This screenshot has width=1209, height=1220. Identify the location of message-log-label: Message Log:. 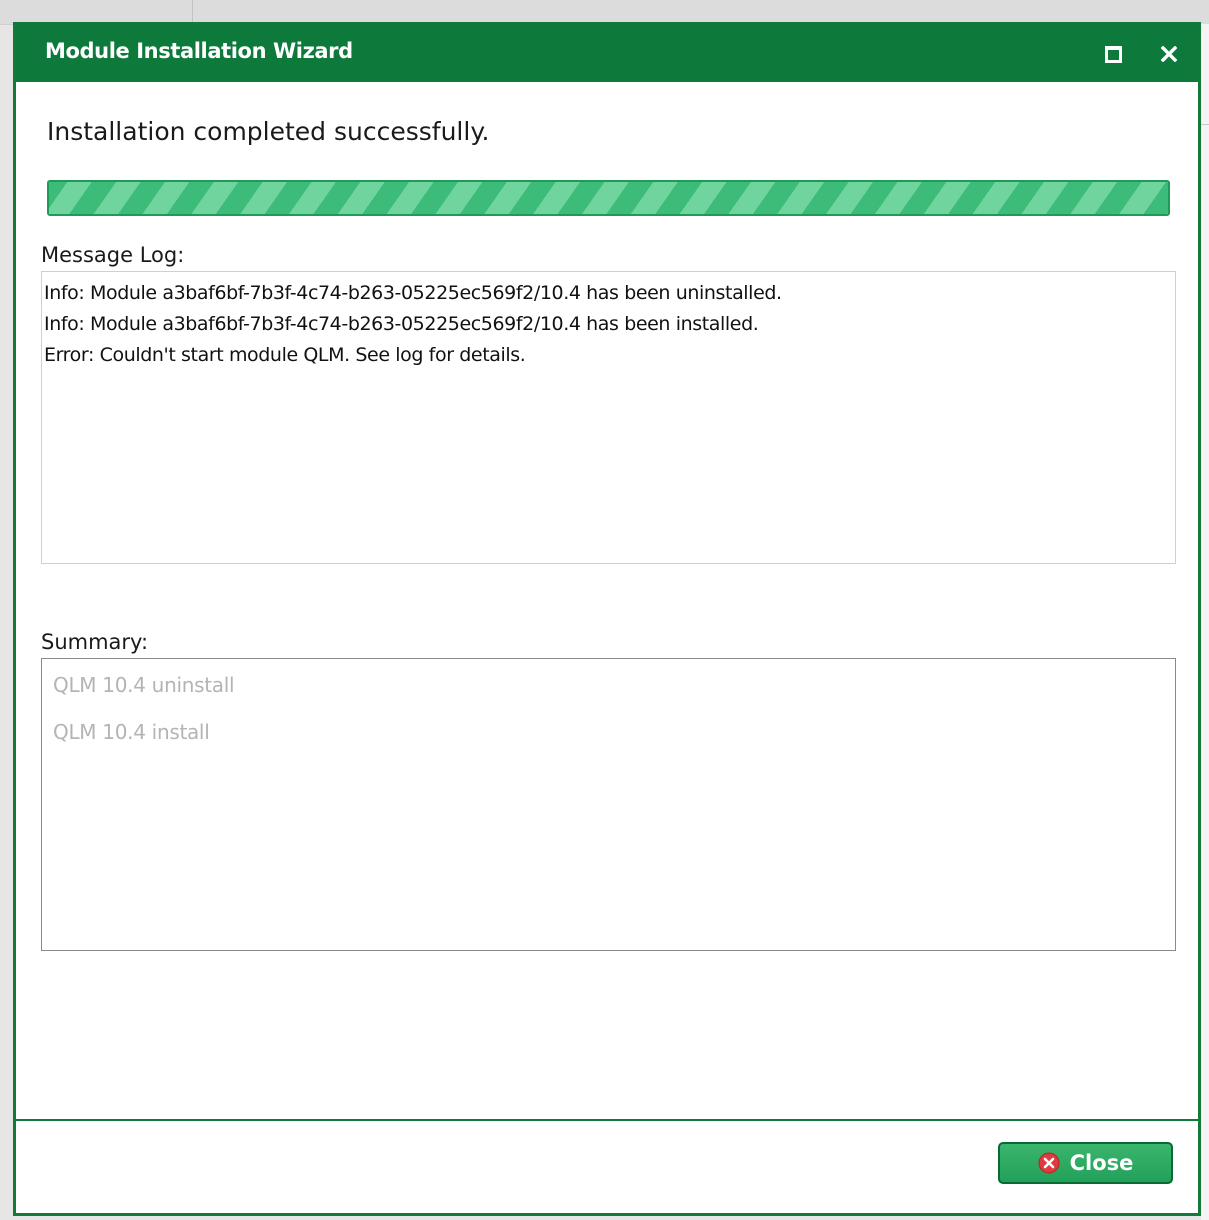
(113, 255).